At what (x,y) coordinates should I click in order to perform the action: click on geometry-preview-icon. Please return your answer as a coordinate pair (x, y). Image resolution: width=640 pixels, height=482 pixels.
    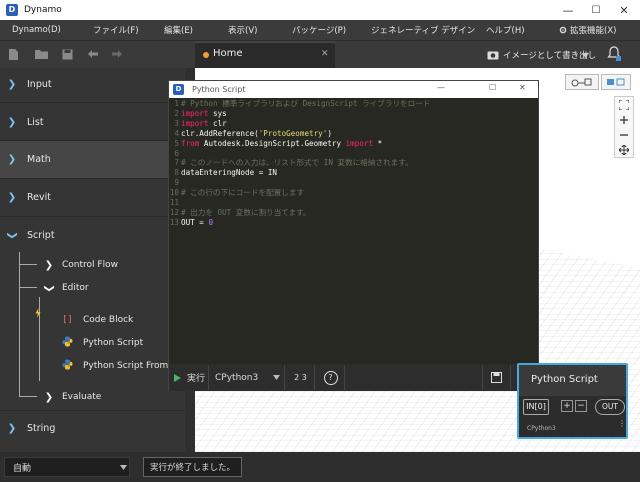
    Looking at the image, I should click on (616, 82).